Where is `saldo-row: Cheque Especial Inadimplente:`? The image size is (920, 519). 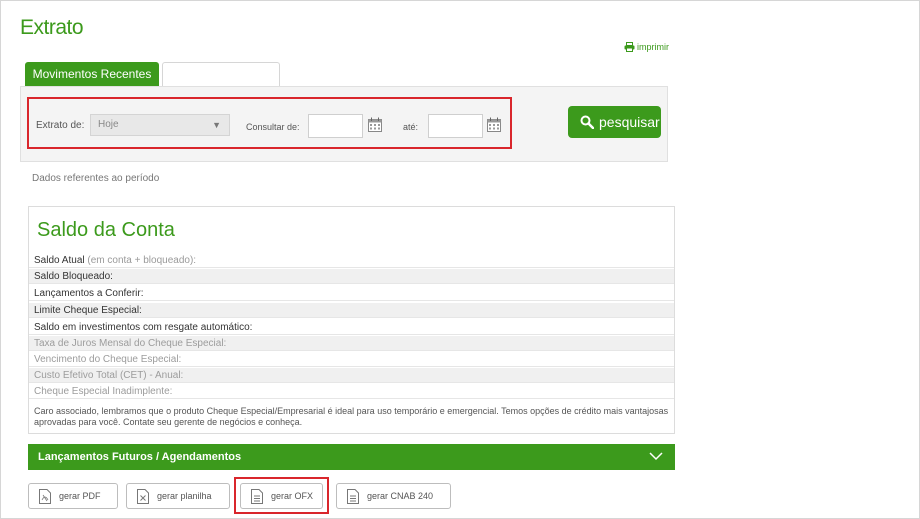 saldo-row: Cheque Especial Inadimplente: is located at coordinates (351, 391).